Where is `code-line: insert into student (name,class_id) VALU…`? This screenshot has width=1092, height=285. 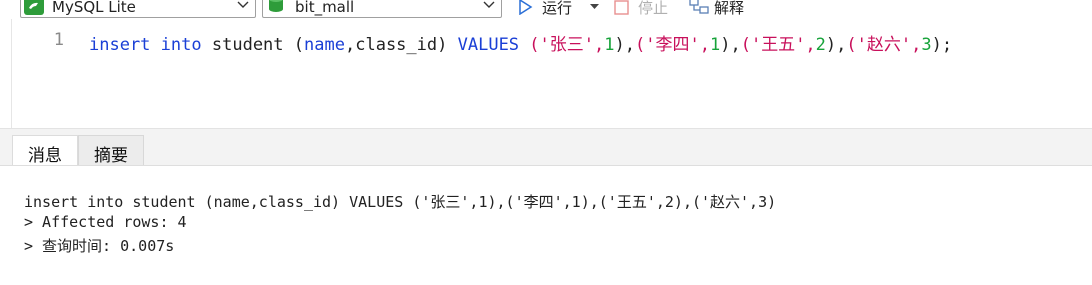 code-line: insert into student (name,class_id) VALU… is located at coordinates (520, 42).